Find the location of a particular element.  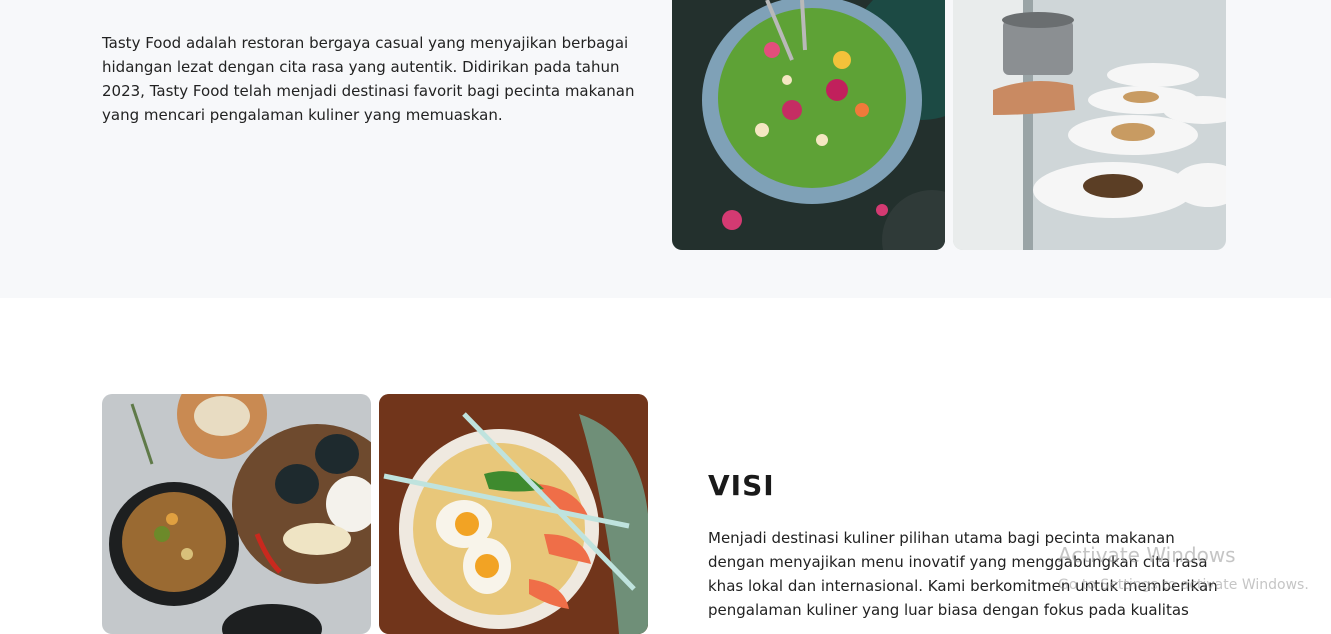

table-spread-photo is located at coordinates (236, 514).